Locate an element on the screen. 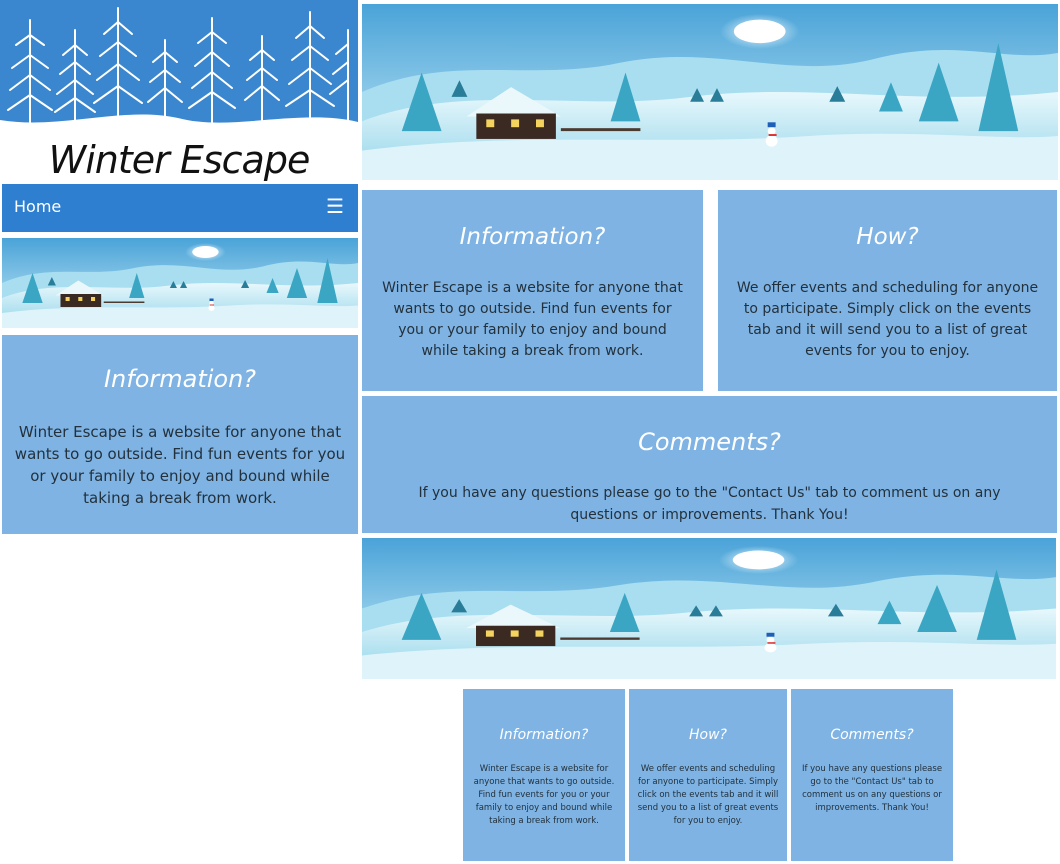 The height and width of the screenshot is (864, 1060). hamburger-menu-icon: ☰ is located at coordinates (335, 206).